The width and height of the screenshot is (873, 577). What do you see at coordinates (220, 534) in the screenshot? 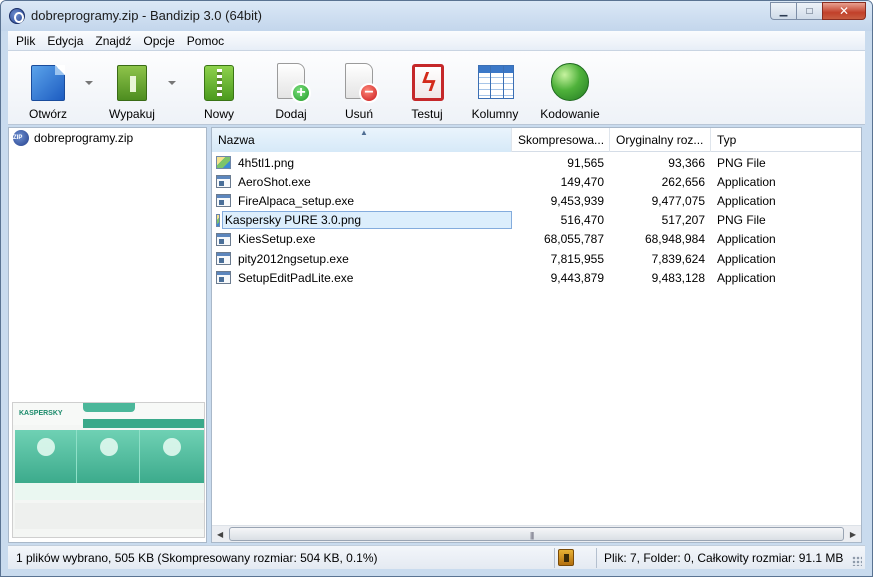
I see `scroll-left-icon: ◀` at bounding box center [220, 534].